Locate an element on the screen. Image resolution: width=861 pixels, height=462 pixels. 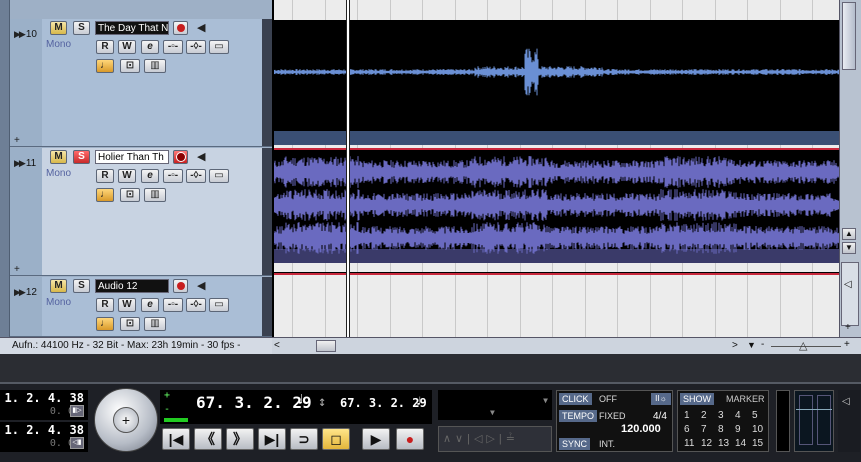
horizontal-zoom: ▼ - △ + is located at coordinates (802, 345).